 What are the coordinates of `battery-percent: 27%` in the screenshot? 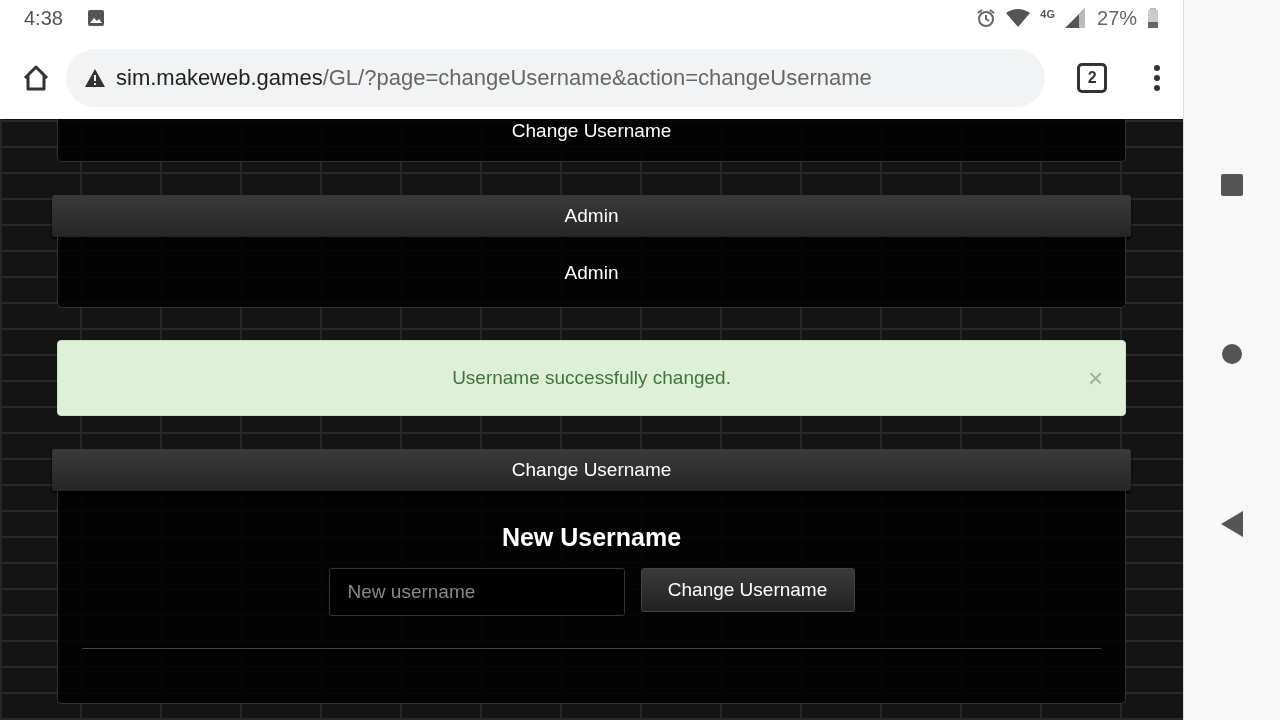 It's located at (1117, 18).